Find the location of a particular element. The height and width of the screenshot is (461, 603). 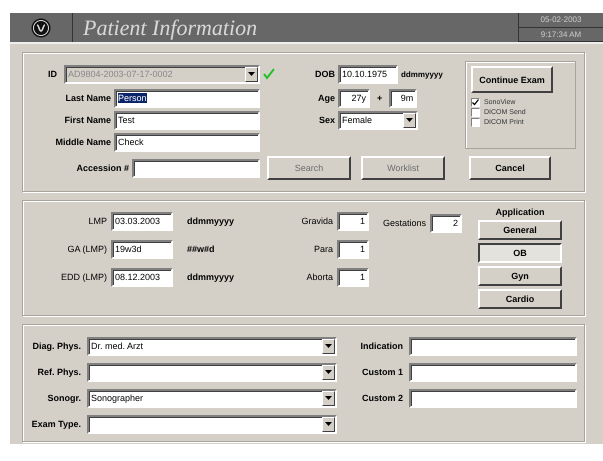

format-hint: ##w#d is located at coordinates (201, 249).